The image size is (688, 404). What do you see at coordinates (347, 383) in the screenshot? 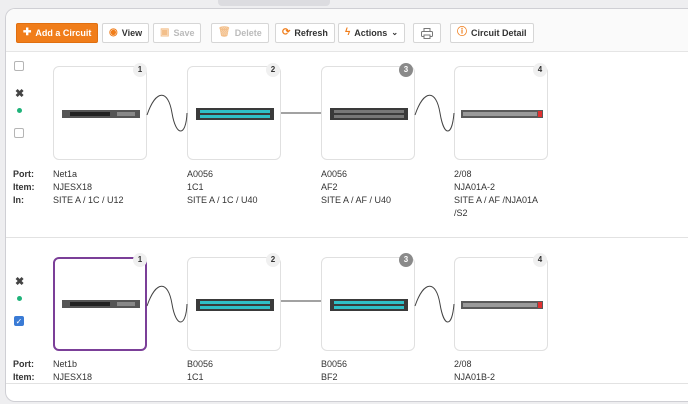
I see `footer-divider` at bounding box center [347, 383].